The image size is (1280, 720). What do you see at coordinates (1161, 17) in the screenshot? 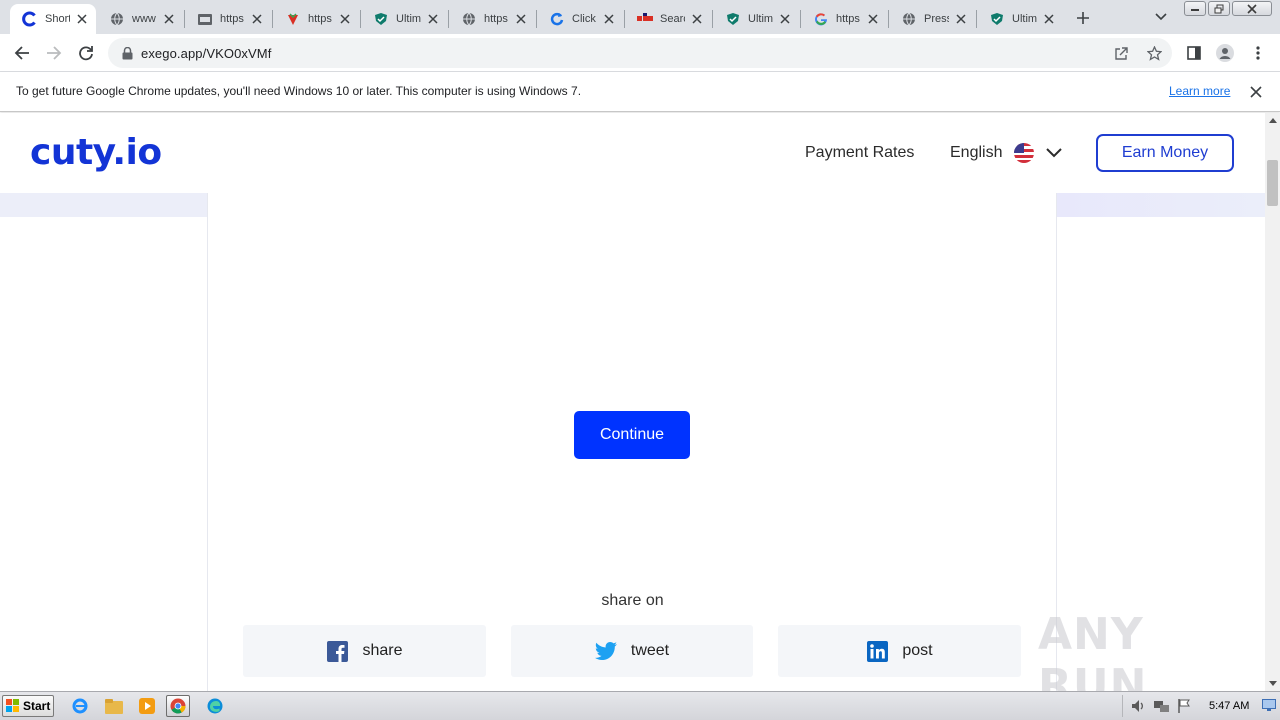
I see `tab-search-button` at bounding box center [1161, 17].